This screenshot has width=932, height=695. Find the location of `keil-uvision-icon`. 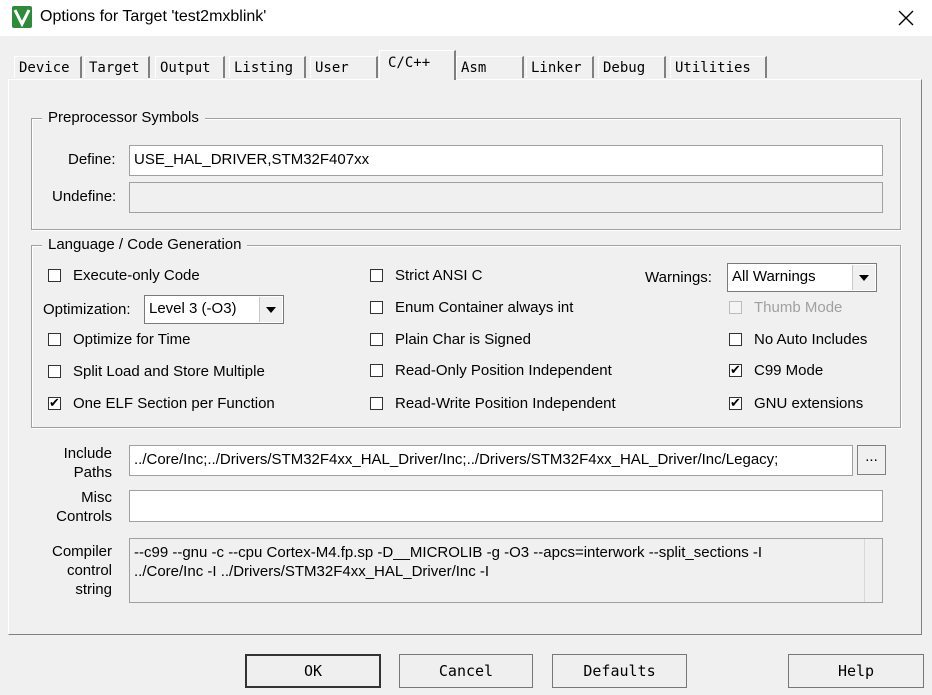

keil-uvision-icon is located at coordinates (22, 17).